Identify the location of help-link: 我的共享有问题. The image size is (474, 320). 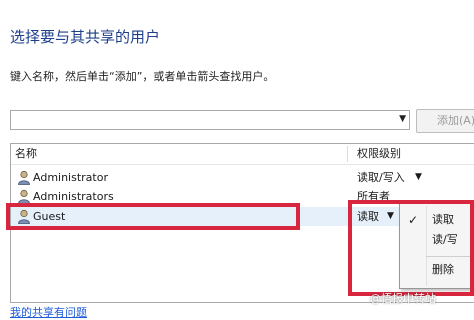
(48, 312).